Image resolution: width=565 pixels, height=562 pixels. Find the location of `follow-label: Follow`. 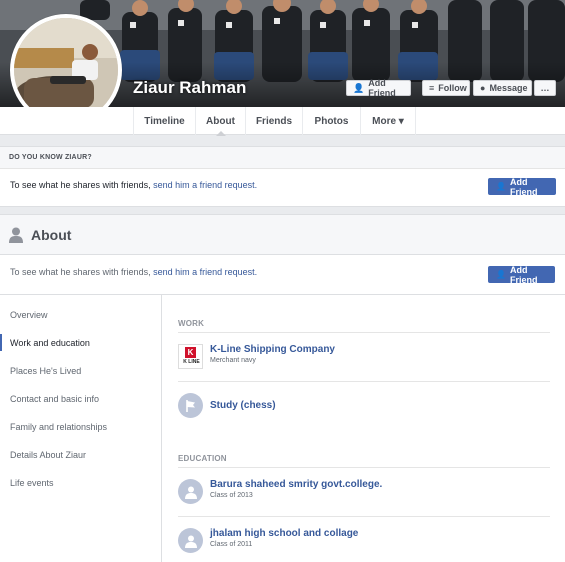

follow-label: Follow is located at coordinates (452, 88).